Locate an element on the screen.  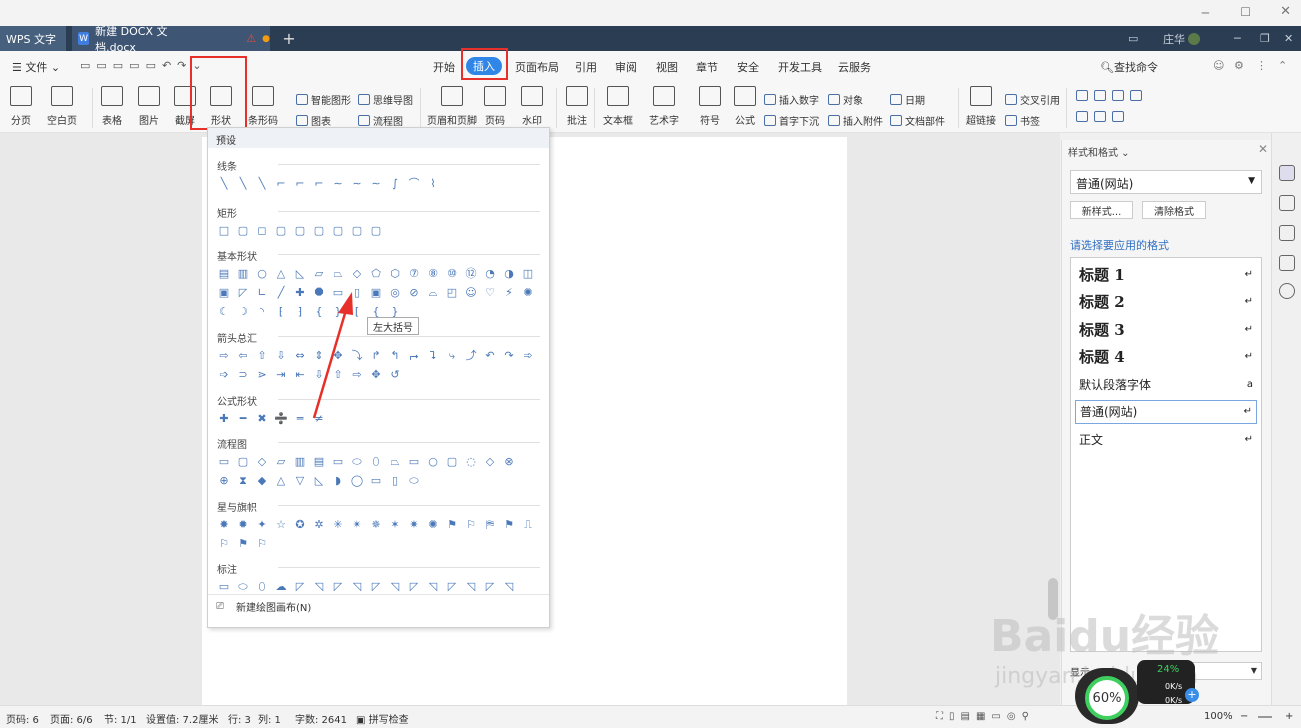
ribbon-button-7: 页眉和页脚 is located at coordinates (452, 106).